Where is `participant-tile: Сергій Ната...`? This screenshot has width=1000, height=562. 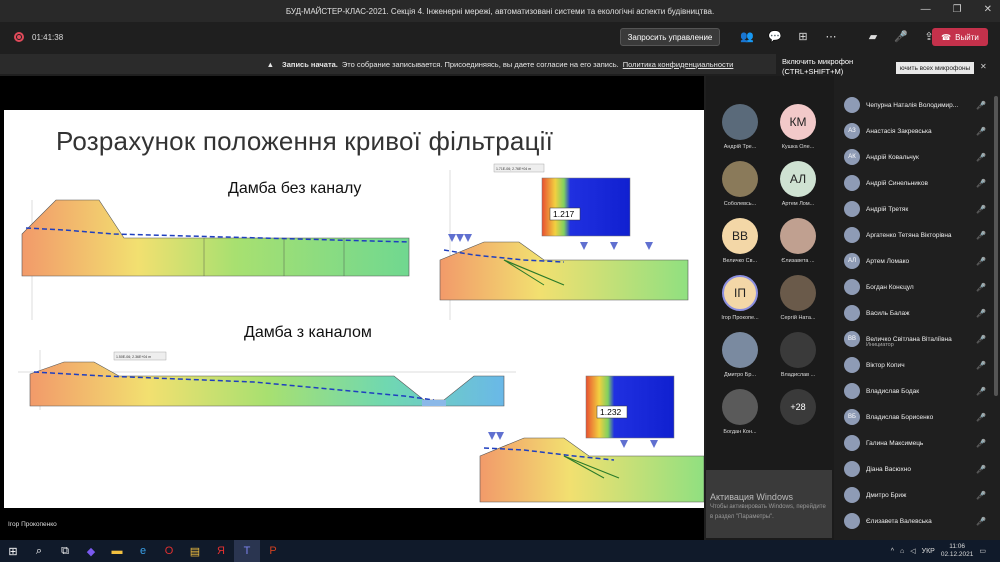 participant-tile: Сергій Ната... is located at coordinates (798, 303).